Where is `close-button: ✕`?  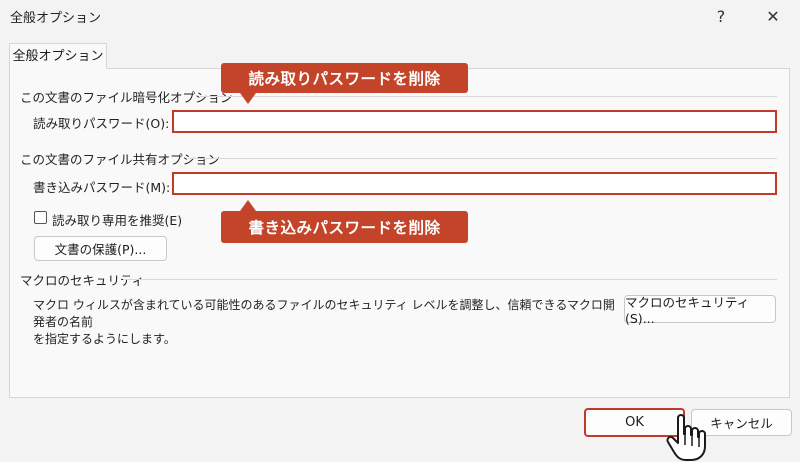 close-button: ✕ is located at coordinates (773, 16).